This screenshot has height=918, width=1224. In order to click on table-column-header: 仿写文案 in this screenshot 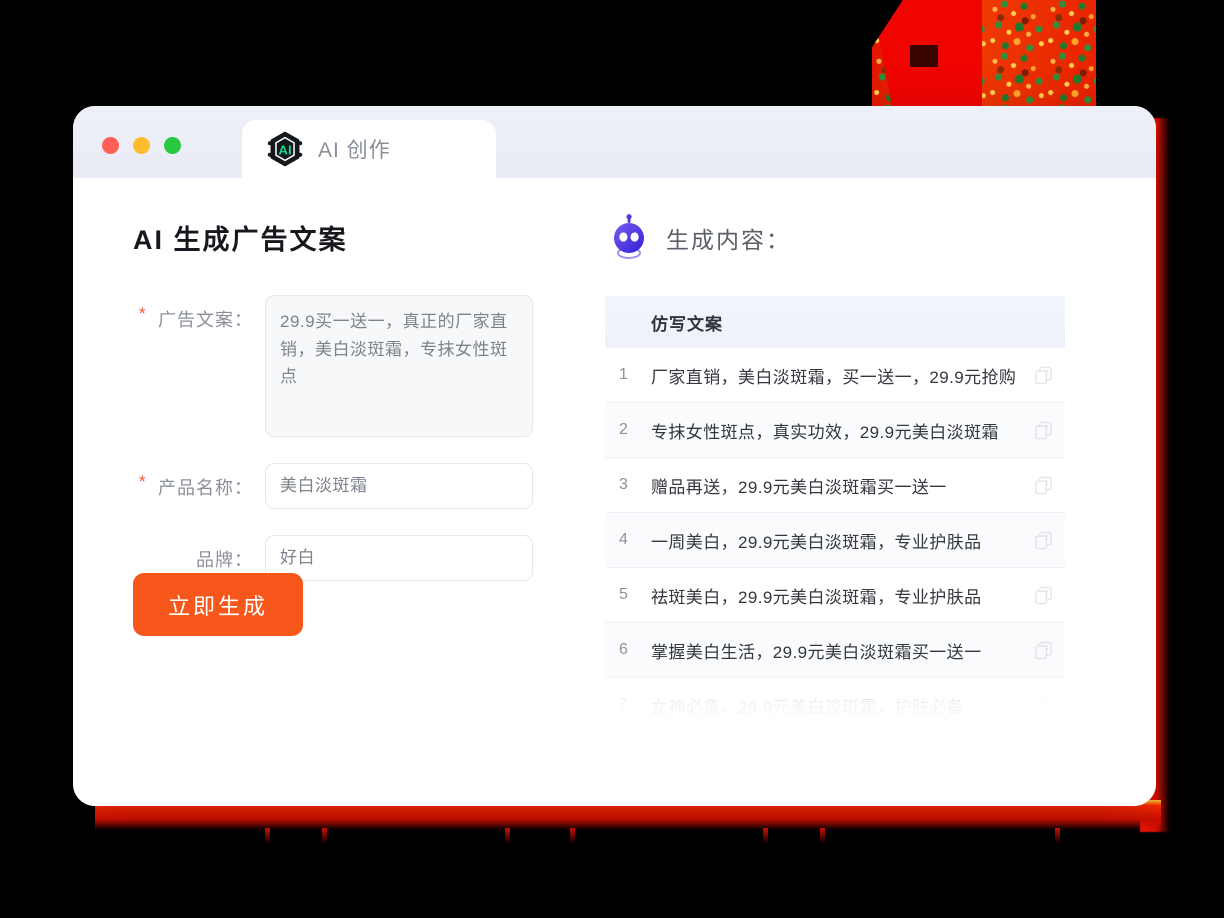, I will do `click(835, 322)`.